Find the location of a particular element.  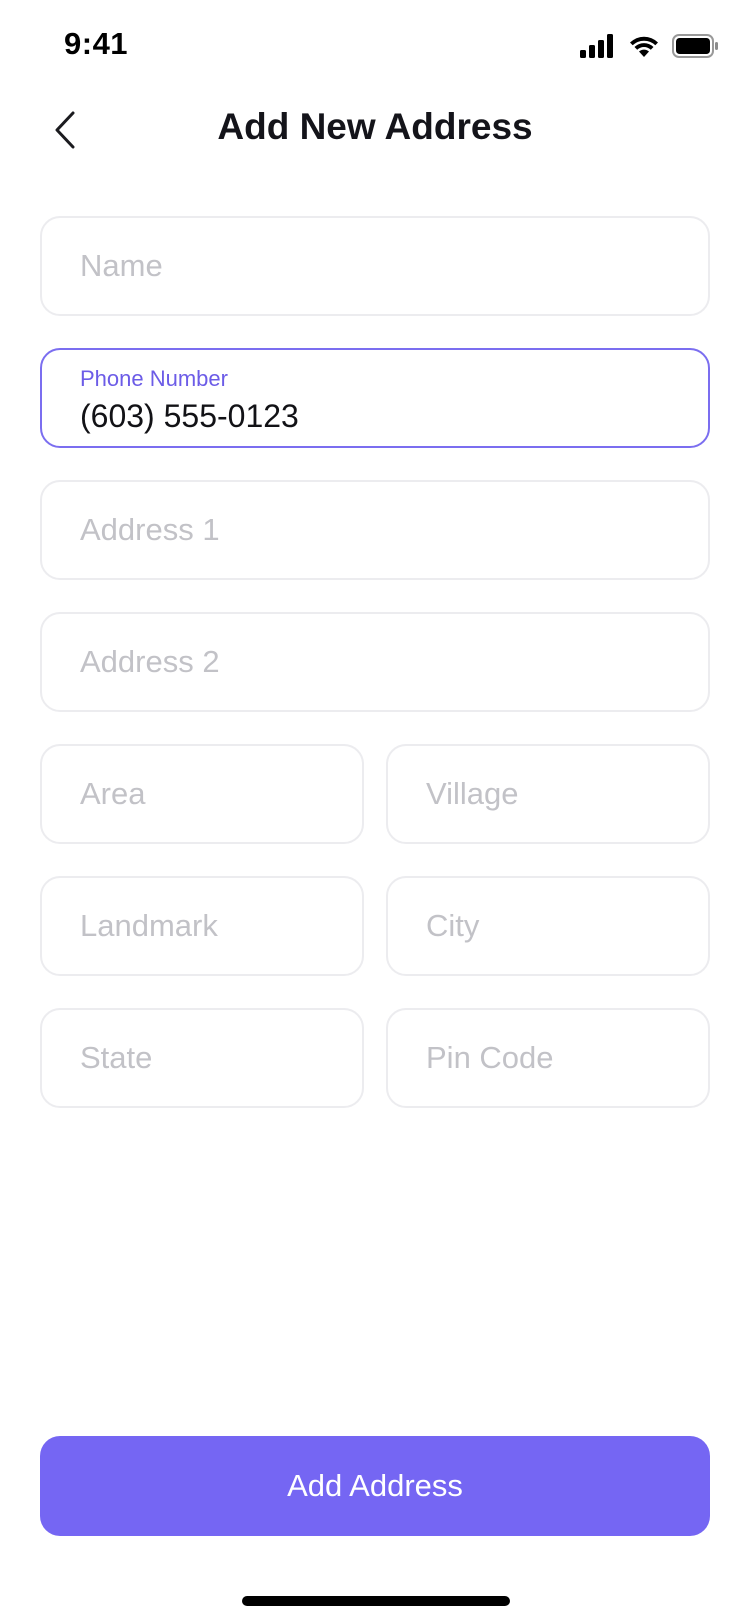

area-field is located at coordinates (202, 794).